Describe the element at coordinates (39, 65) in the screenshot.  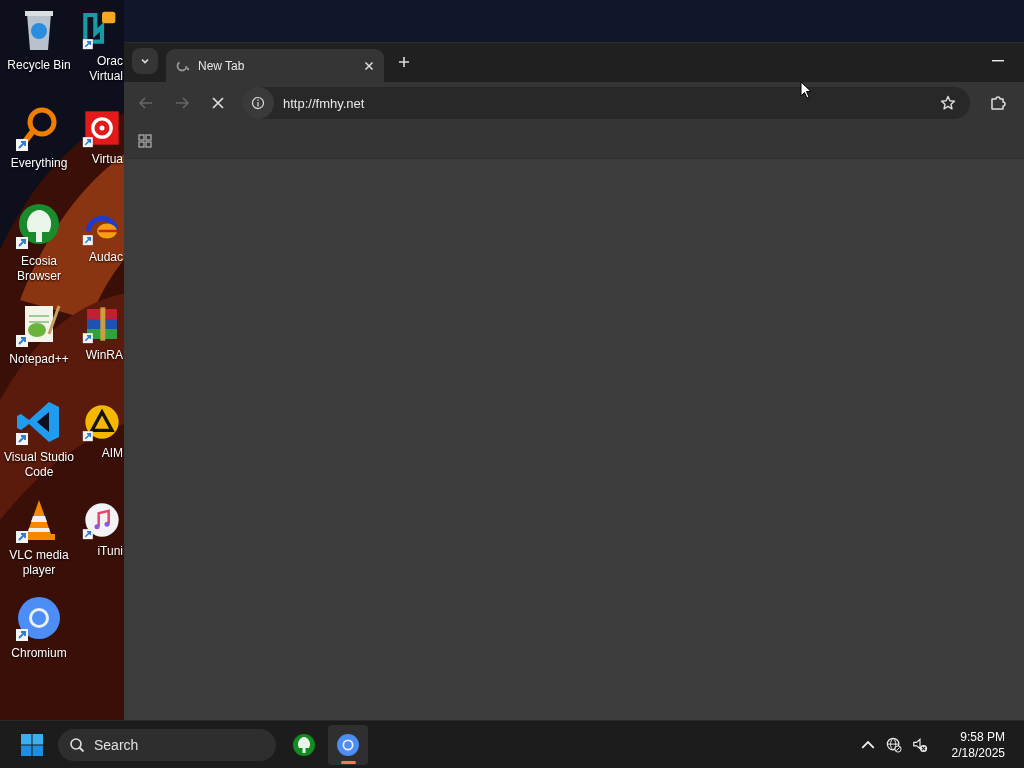
I see `icon-label: Recycle Bin` at that location.